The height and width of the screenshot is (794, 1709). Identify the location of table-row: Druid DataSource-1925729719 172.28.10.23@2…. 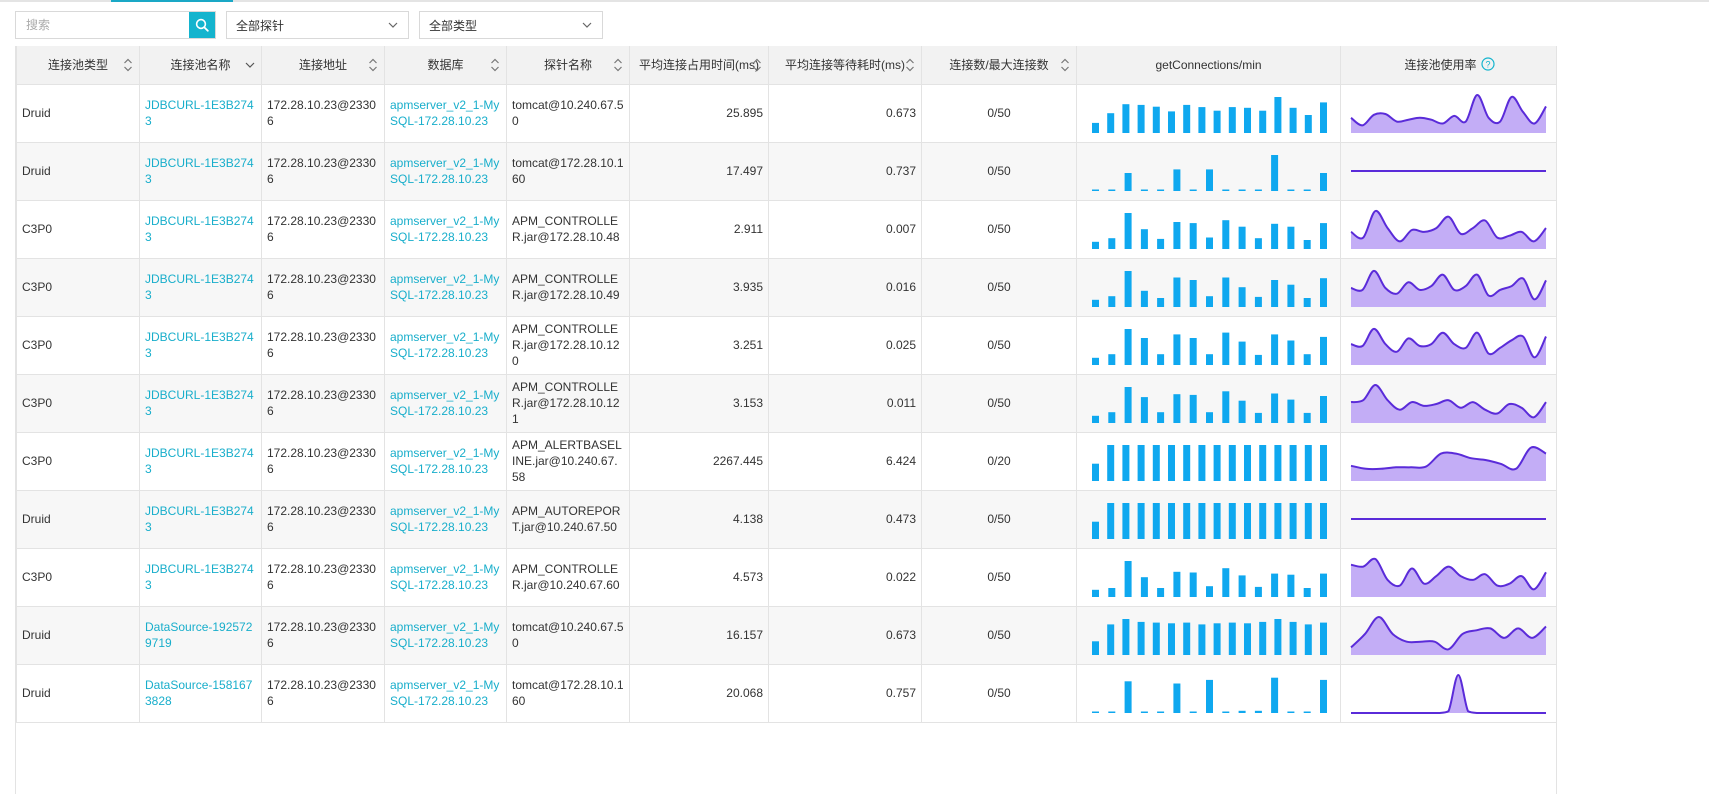
(786, 635).